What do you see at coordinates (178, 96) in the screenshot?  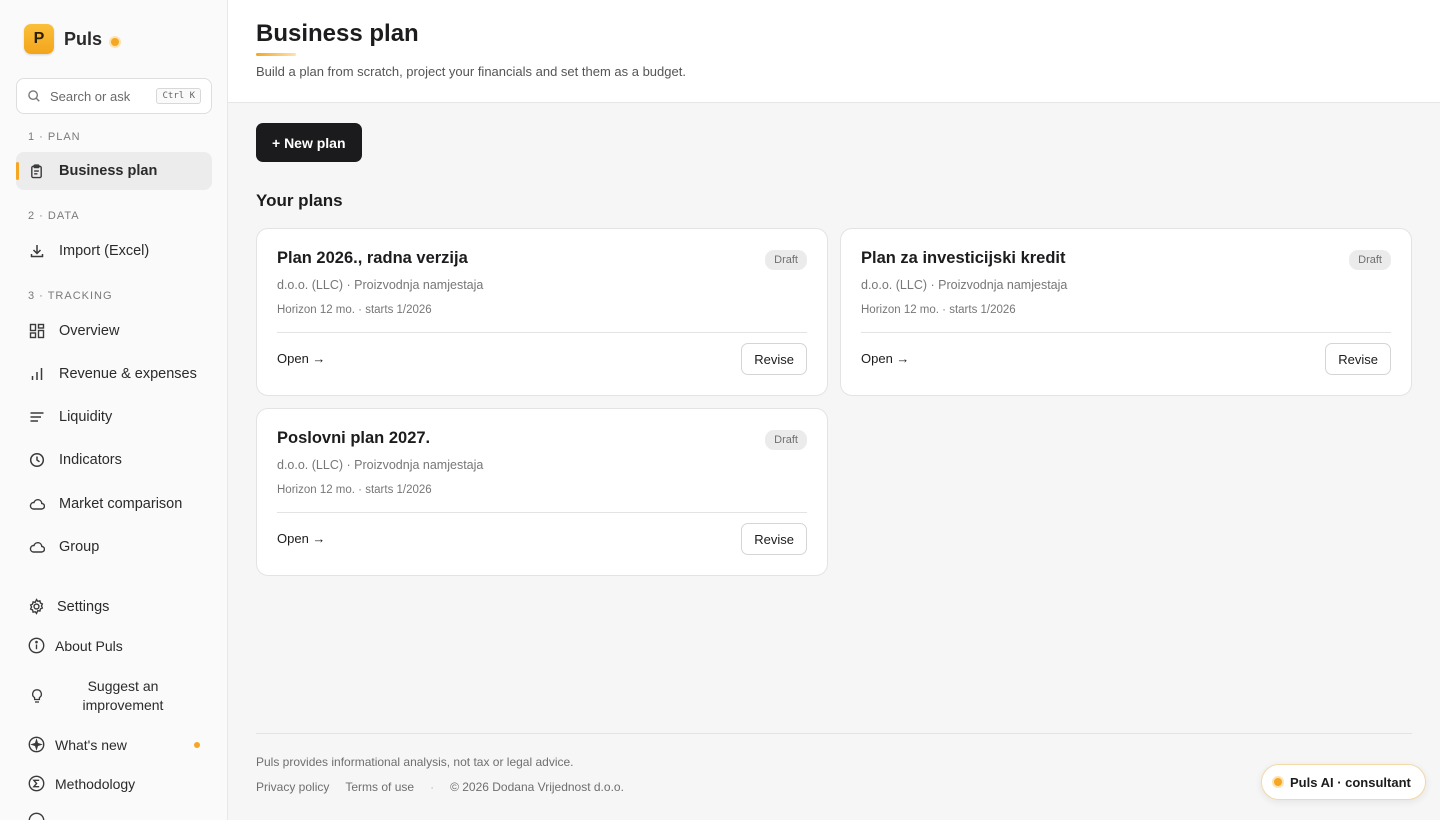 I see `shortcut-hint: Ctrl K` at bounding box center [178, 96].